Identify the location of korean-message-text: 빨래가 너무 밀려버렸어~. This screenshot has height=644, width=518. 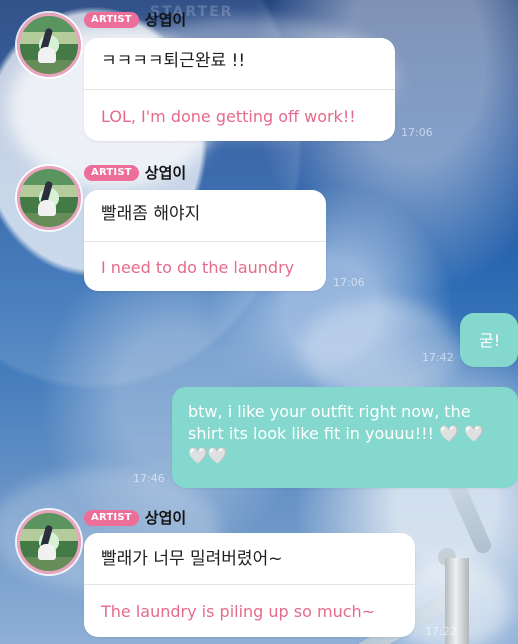
(192, 559).